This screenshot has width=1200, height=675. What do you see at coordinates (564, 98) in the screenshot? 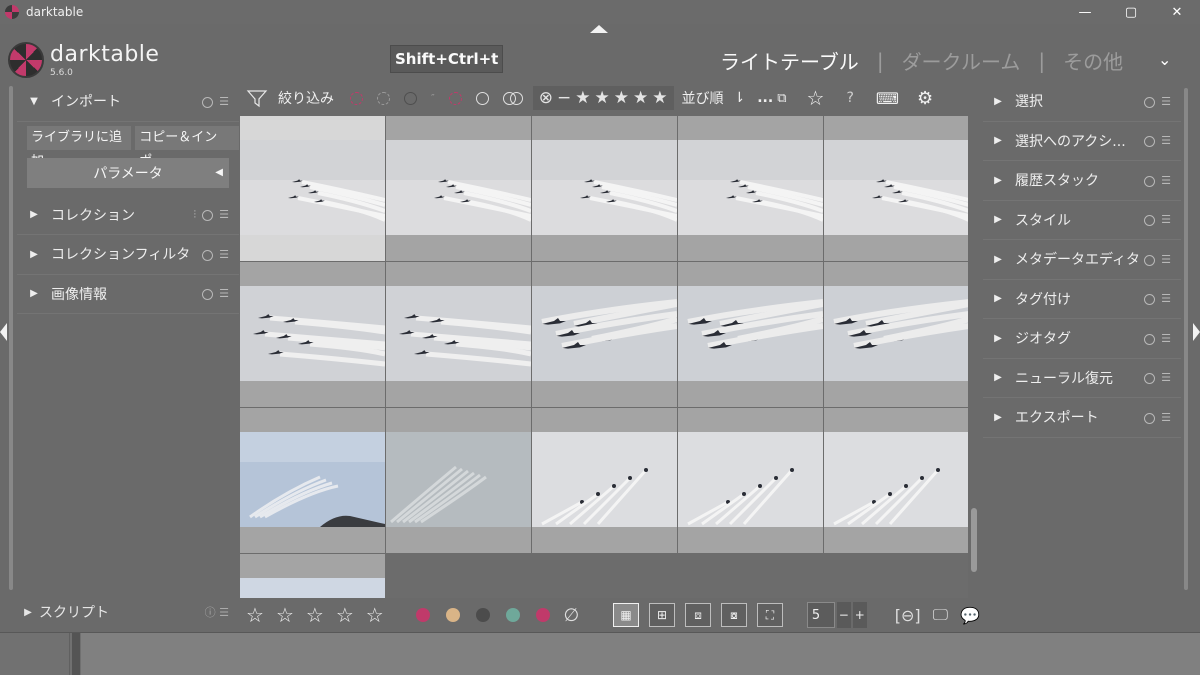
I see `minus-icon: −` at bounding box center [564, 98].